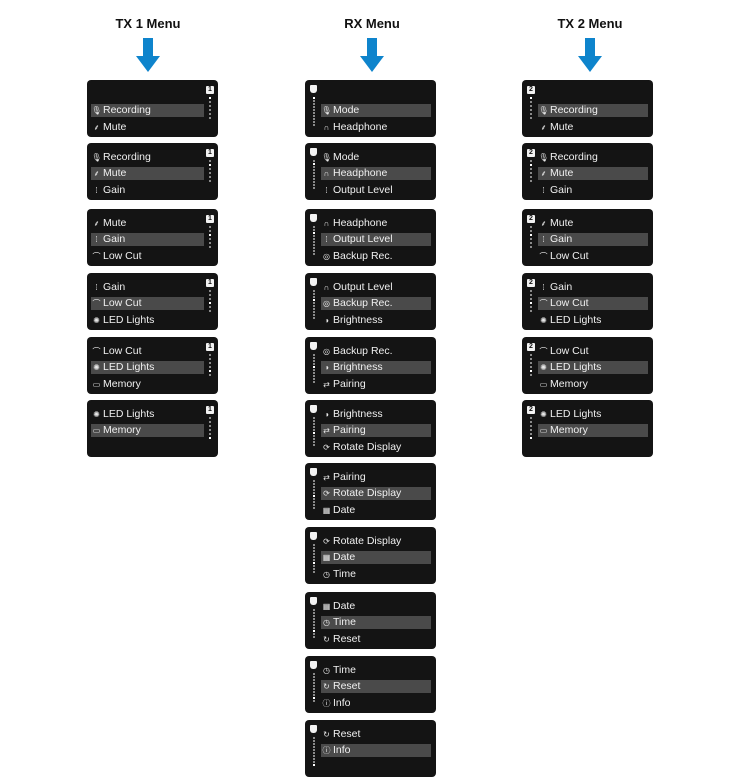  What do you see at coordinates (127, 110) in the screenshot?
I see `menu-item-label: Recording` at bounding box center [127, 110].